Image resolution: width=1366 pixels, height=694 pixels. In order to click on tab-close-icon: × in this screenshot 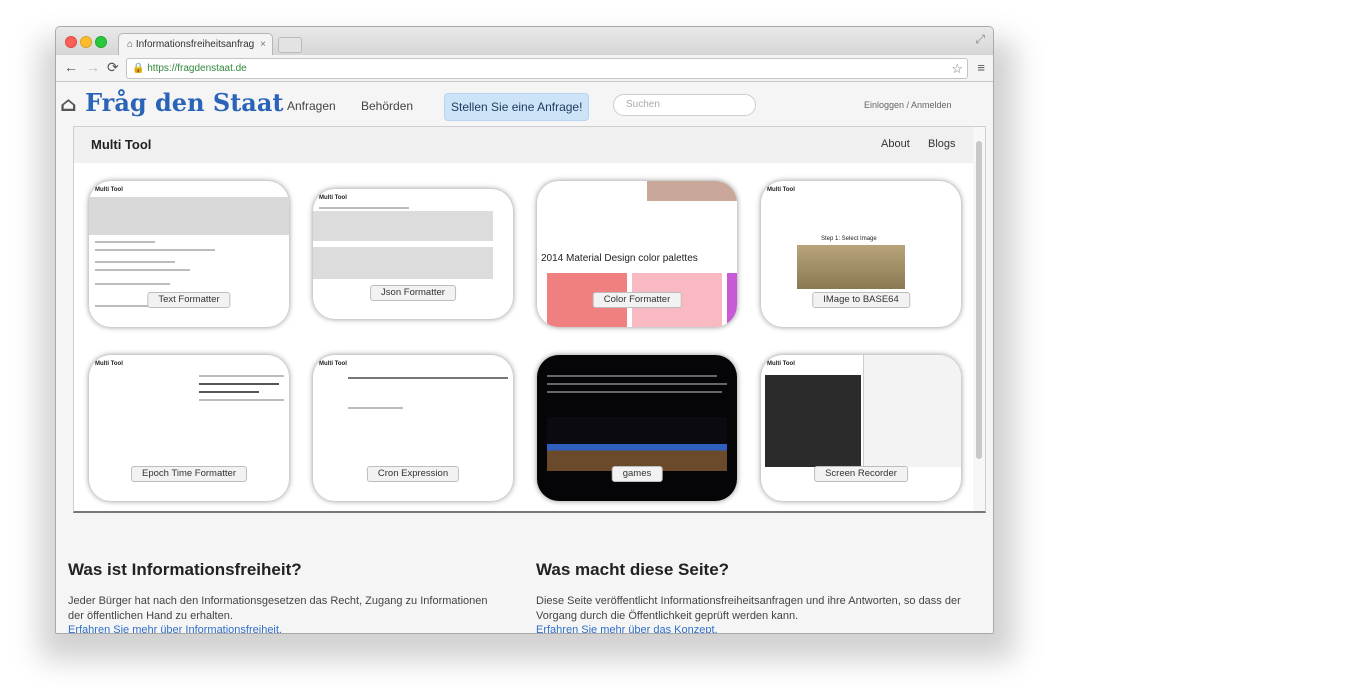, I will do `click(263, 44)`.